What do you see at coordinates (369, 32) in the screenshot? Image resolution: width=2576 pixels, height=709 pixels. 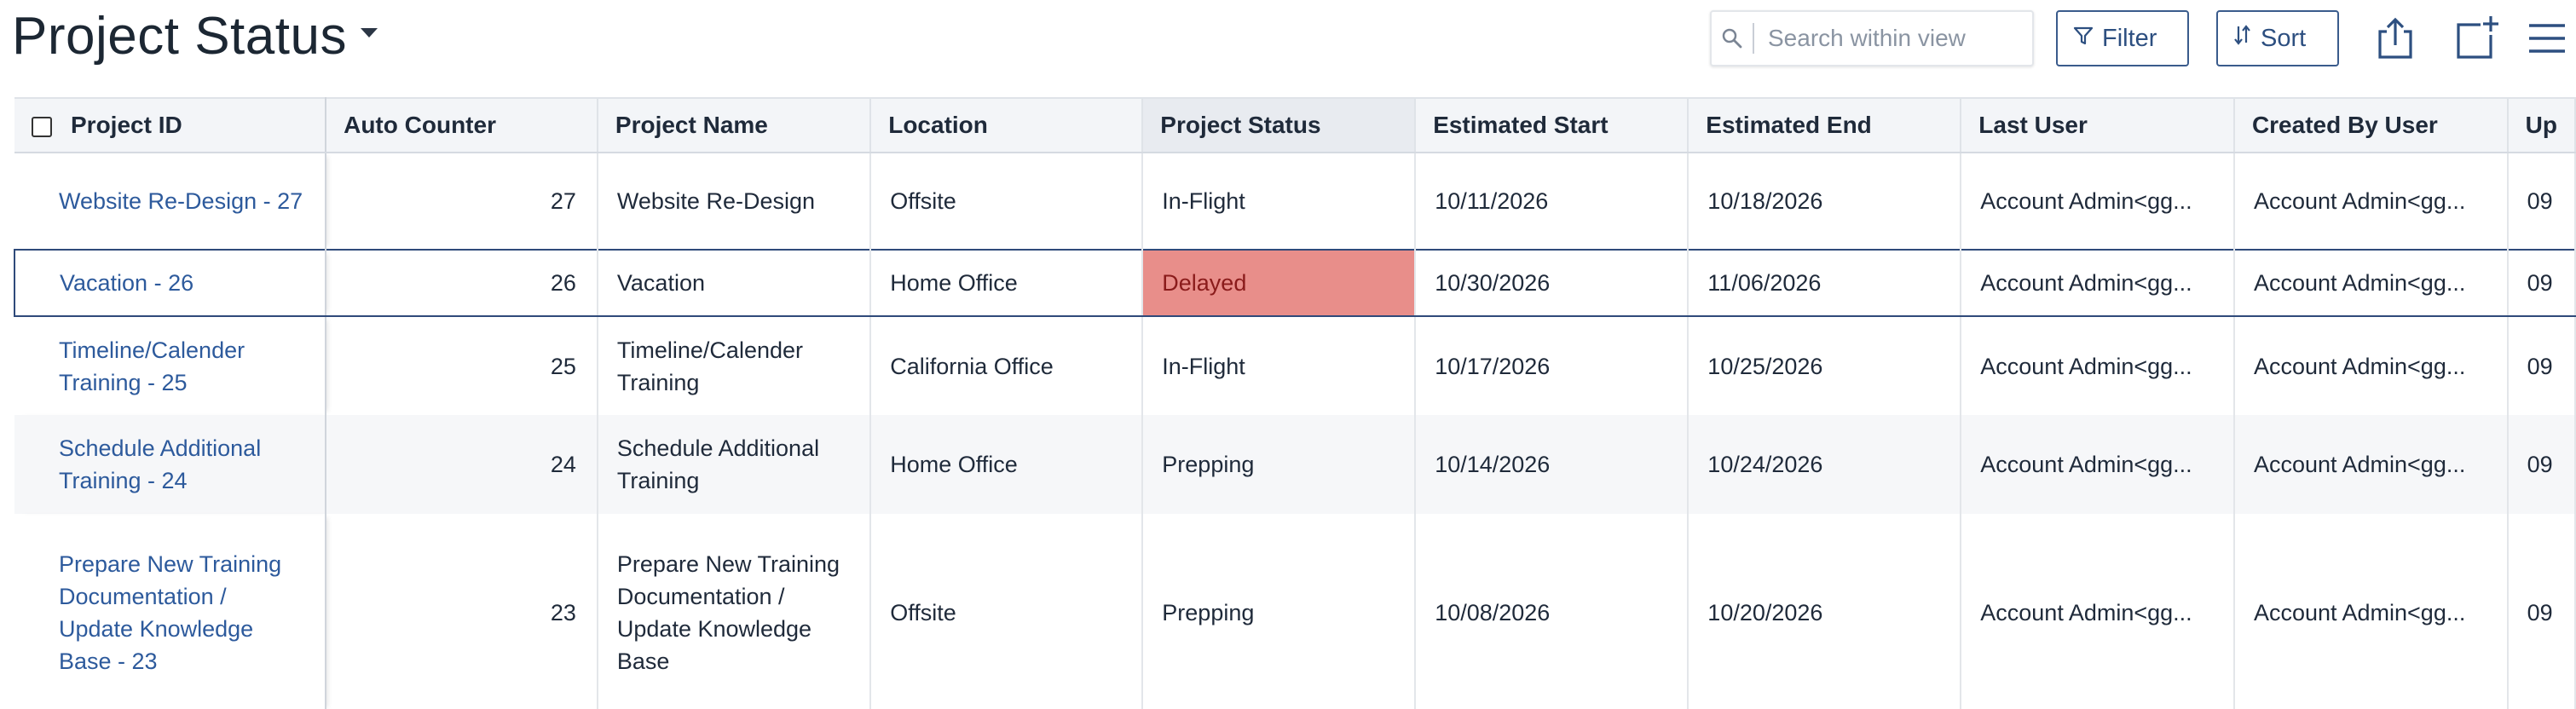 I see `caret-down-icon` at bounding box center [369, 32].